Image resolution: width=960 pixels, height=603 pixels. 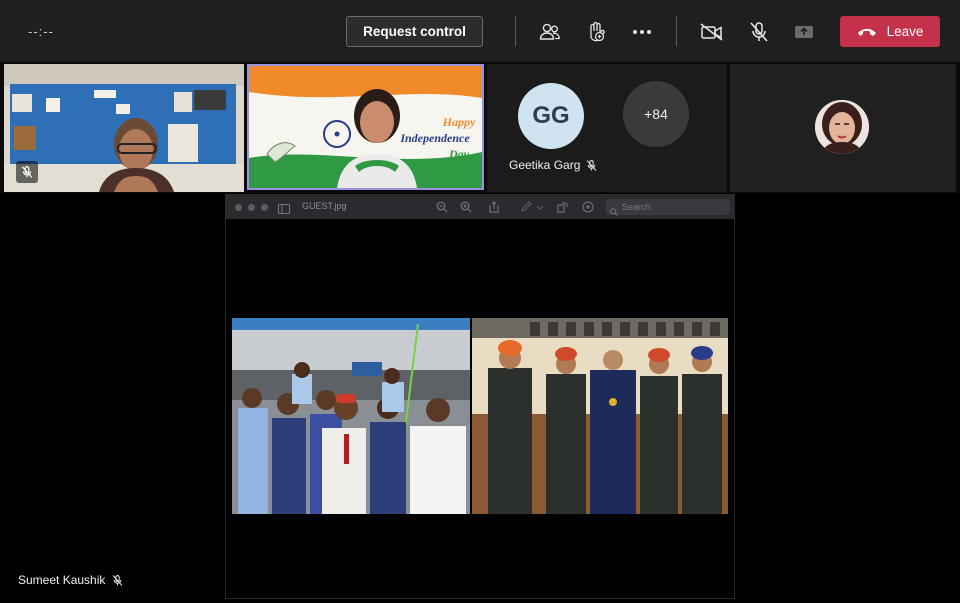 I want to click on meeting-toolbar: --:-- Request control Leave, so click(x=480, y=31).